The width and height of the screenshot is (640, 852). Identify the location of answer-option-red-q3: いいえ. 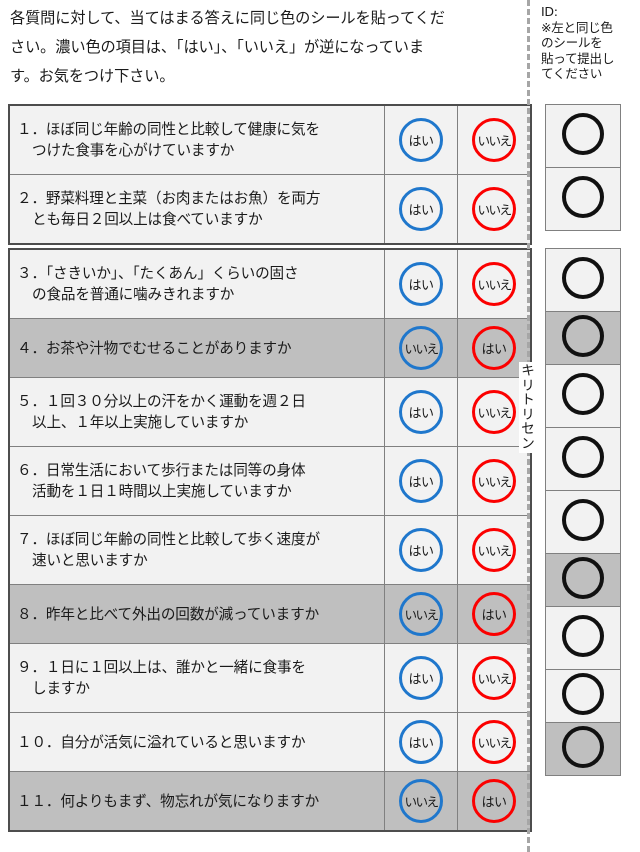
(494, 284).